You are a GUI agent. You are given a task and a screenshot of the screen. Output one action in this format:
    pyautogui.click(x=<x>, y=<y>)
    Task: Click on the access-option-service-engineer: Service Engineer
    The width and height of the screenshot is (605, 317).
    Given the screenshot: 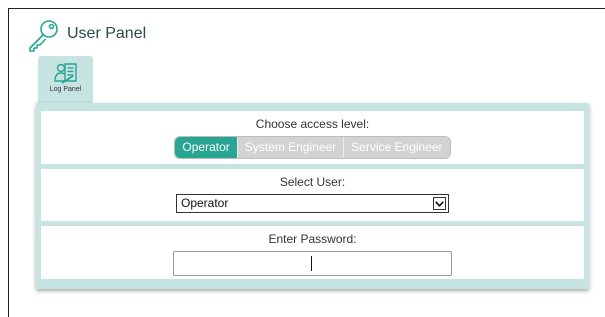 What is the action you would take?
    pyautogui.click(x=396, y=147)
    